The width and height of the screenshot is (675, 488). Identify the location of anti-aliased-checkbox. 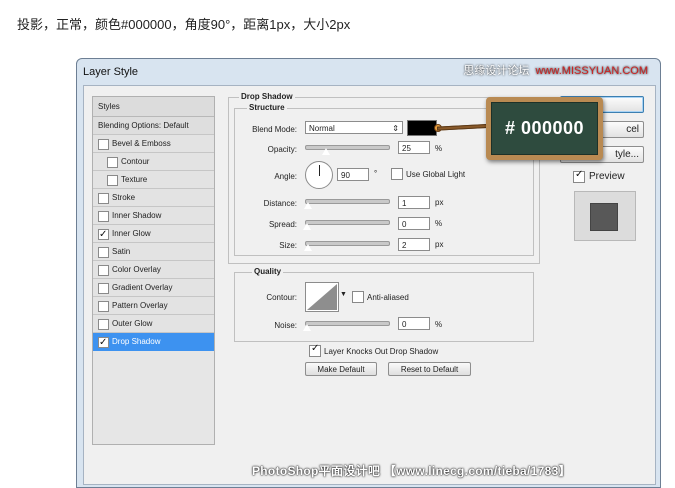
(358, 297).